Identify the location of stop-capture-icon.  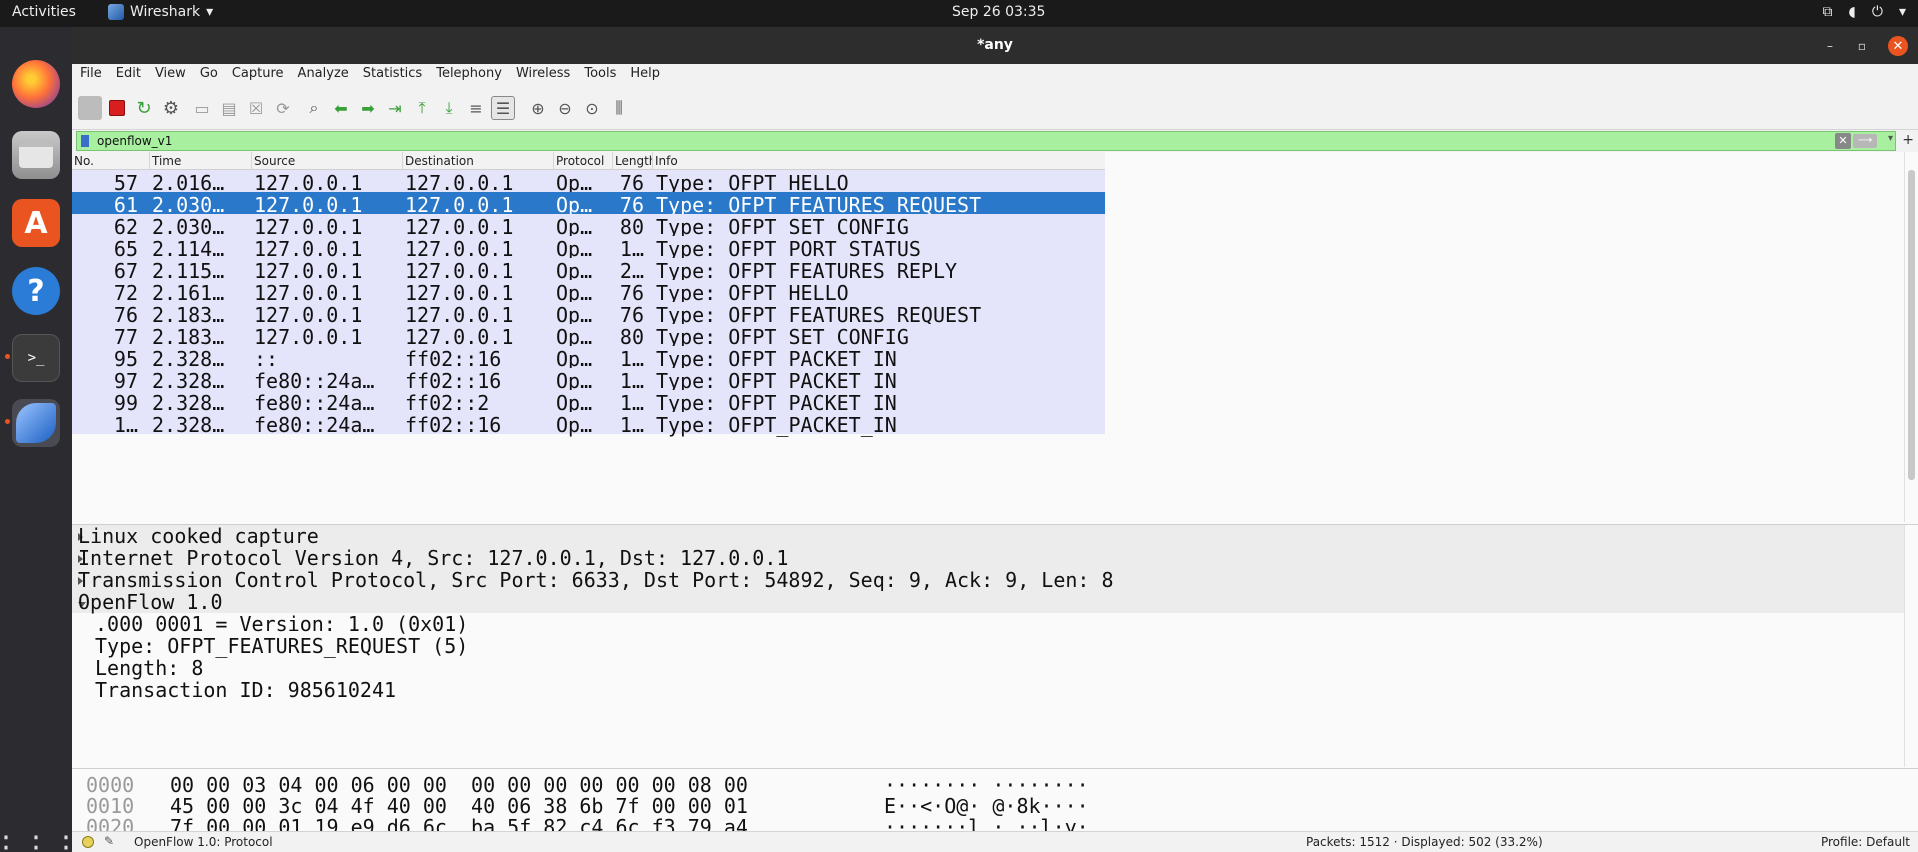
(117, 108).